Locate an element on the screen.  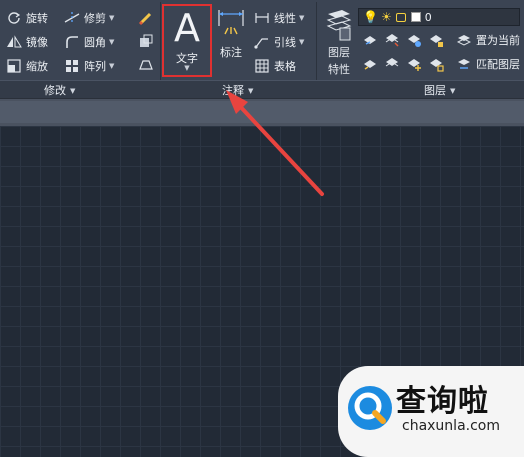
text-dropdown-icon: ▼ is located at coordinates (187, 68).